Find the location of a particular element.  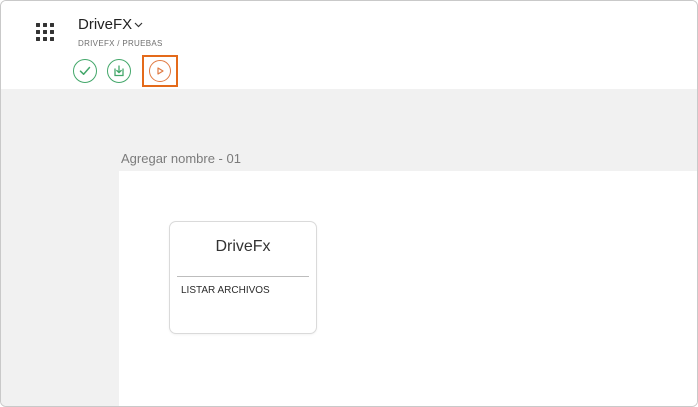

save-button is located at coordinates (119, 71).